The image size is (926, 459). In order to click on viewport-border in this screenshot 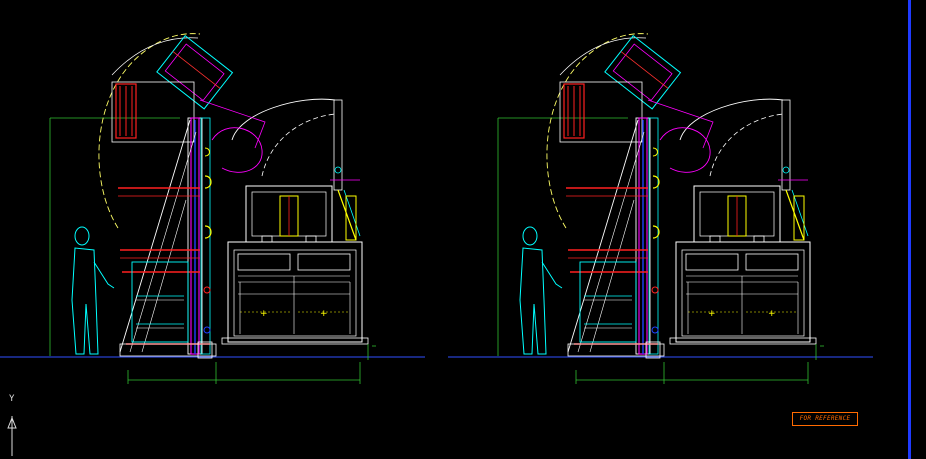, I will do `click(909, 229)`.